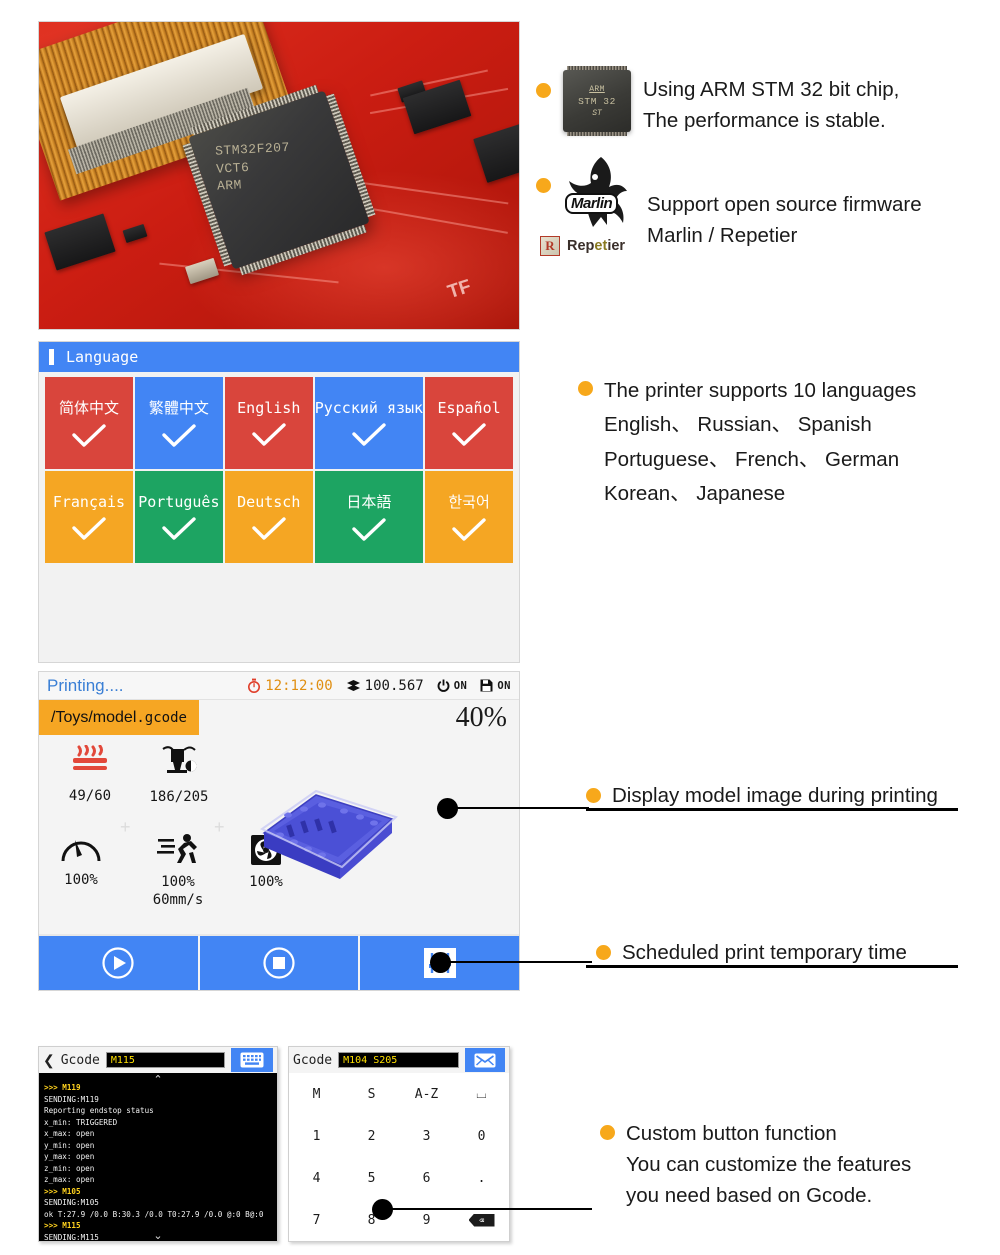 This screenshot has width=1000, height=1255. What do you see at coordinates (760, 390) in the screenshot?
I see `languages-note-line-1: The printer supports 10 languages` at bounding box center [760, 390].